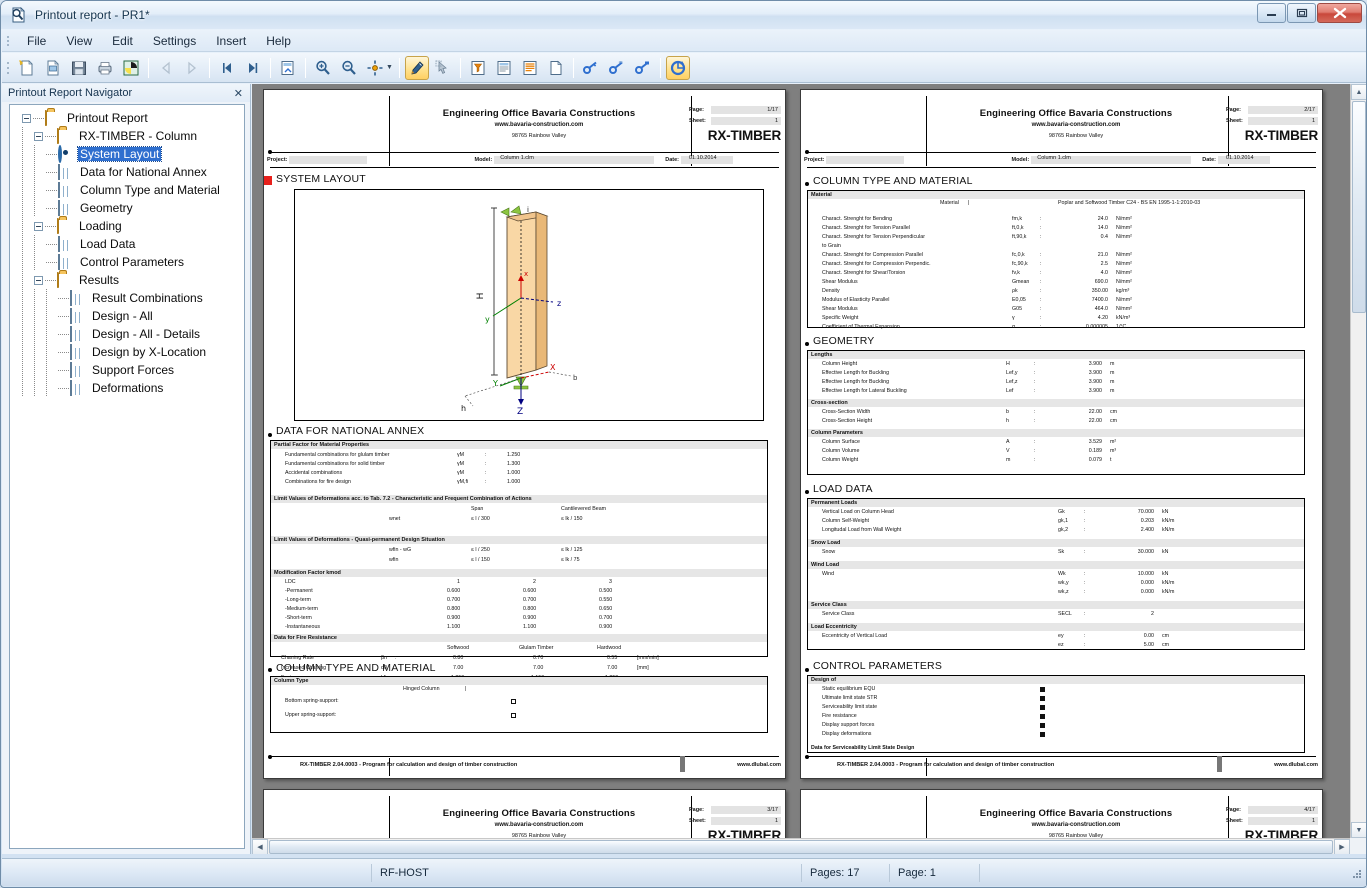  I want to click on company-address: 98765 Rainbow Valley, so click(539, 136).